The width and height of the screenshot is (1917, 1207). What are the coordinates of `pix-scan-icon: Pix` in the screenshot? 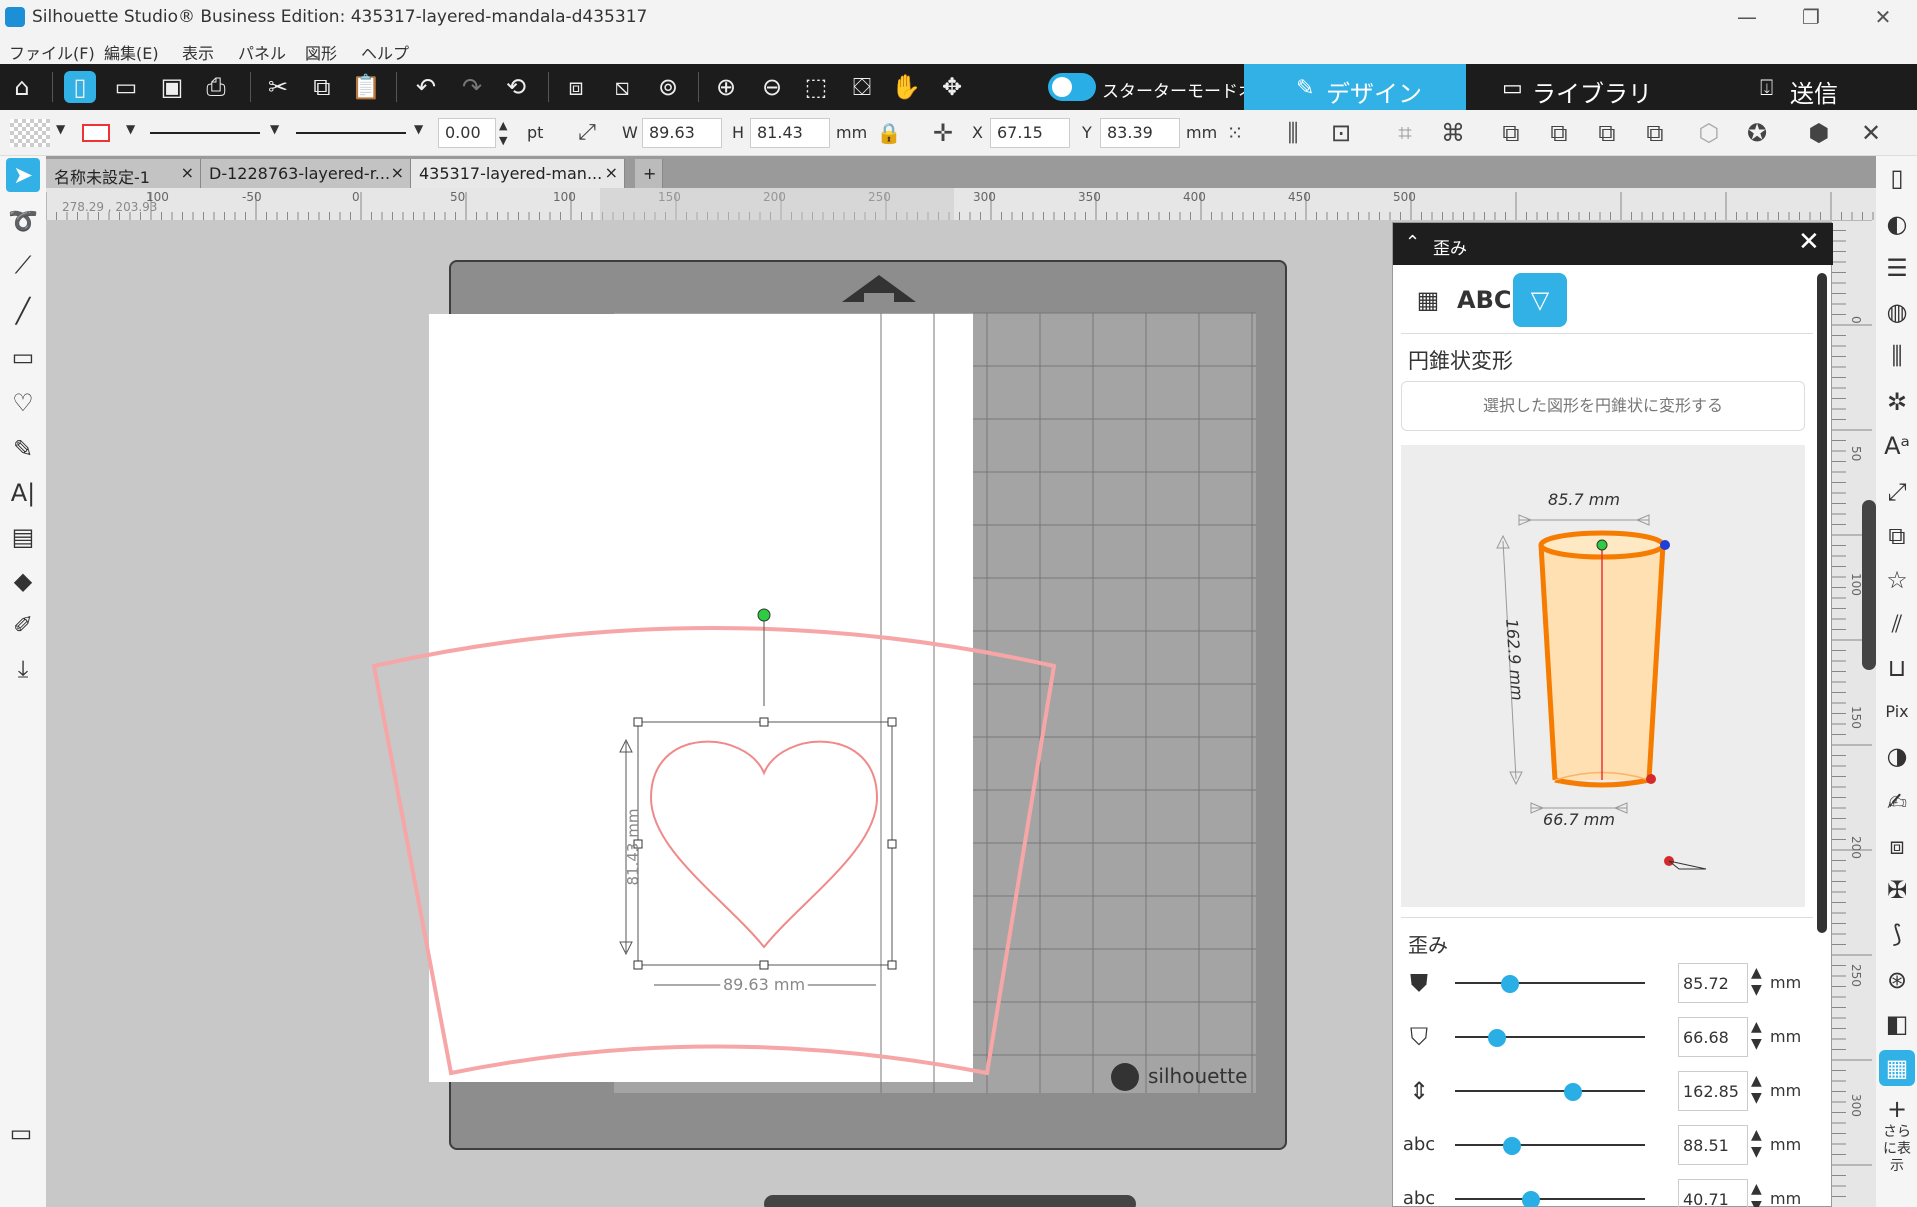 It's located at (1897, 712).